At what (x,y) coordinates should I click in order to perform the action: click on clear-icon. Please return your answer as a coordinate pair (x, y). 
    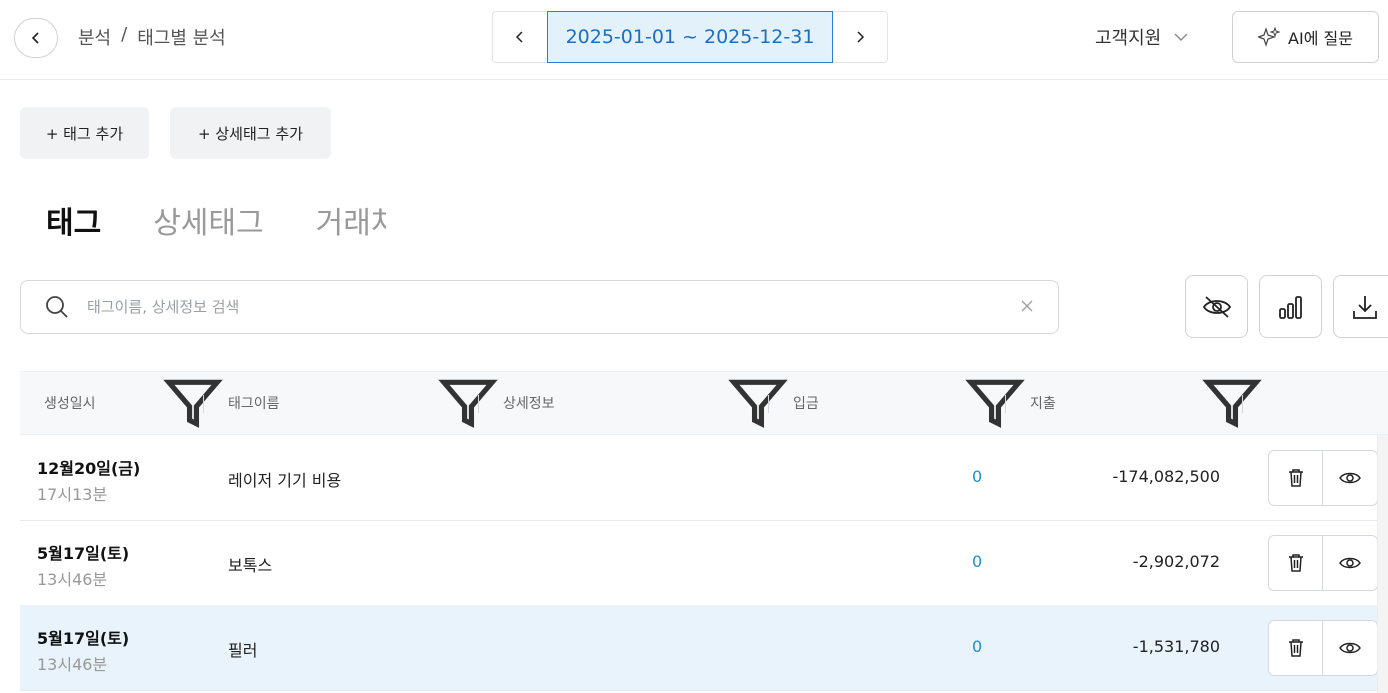
    Looking at the image, I should click on (1027, 307).